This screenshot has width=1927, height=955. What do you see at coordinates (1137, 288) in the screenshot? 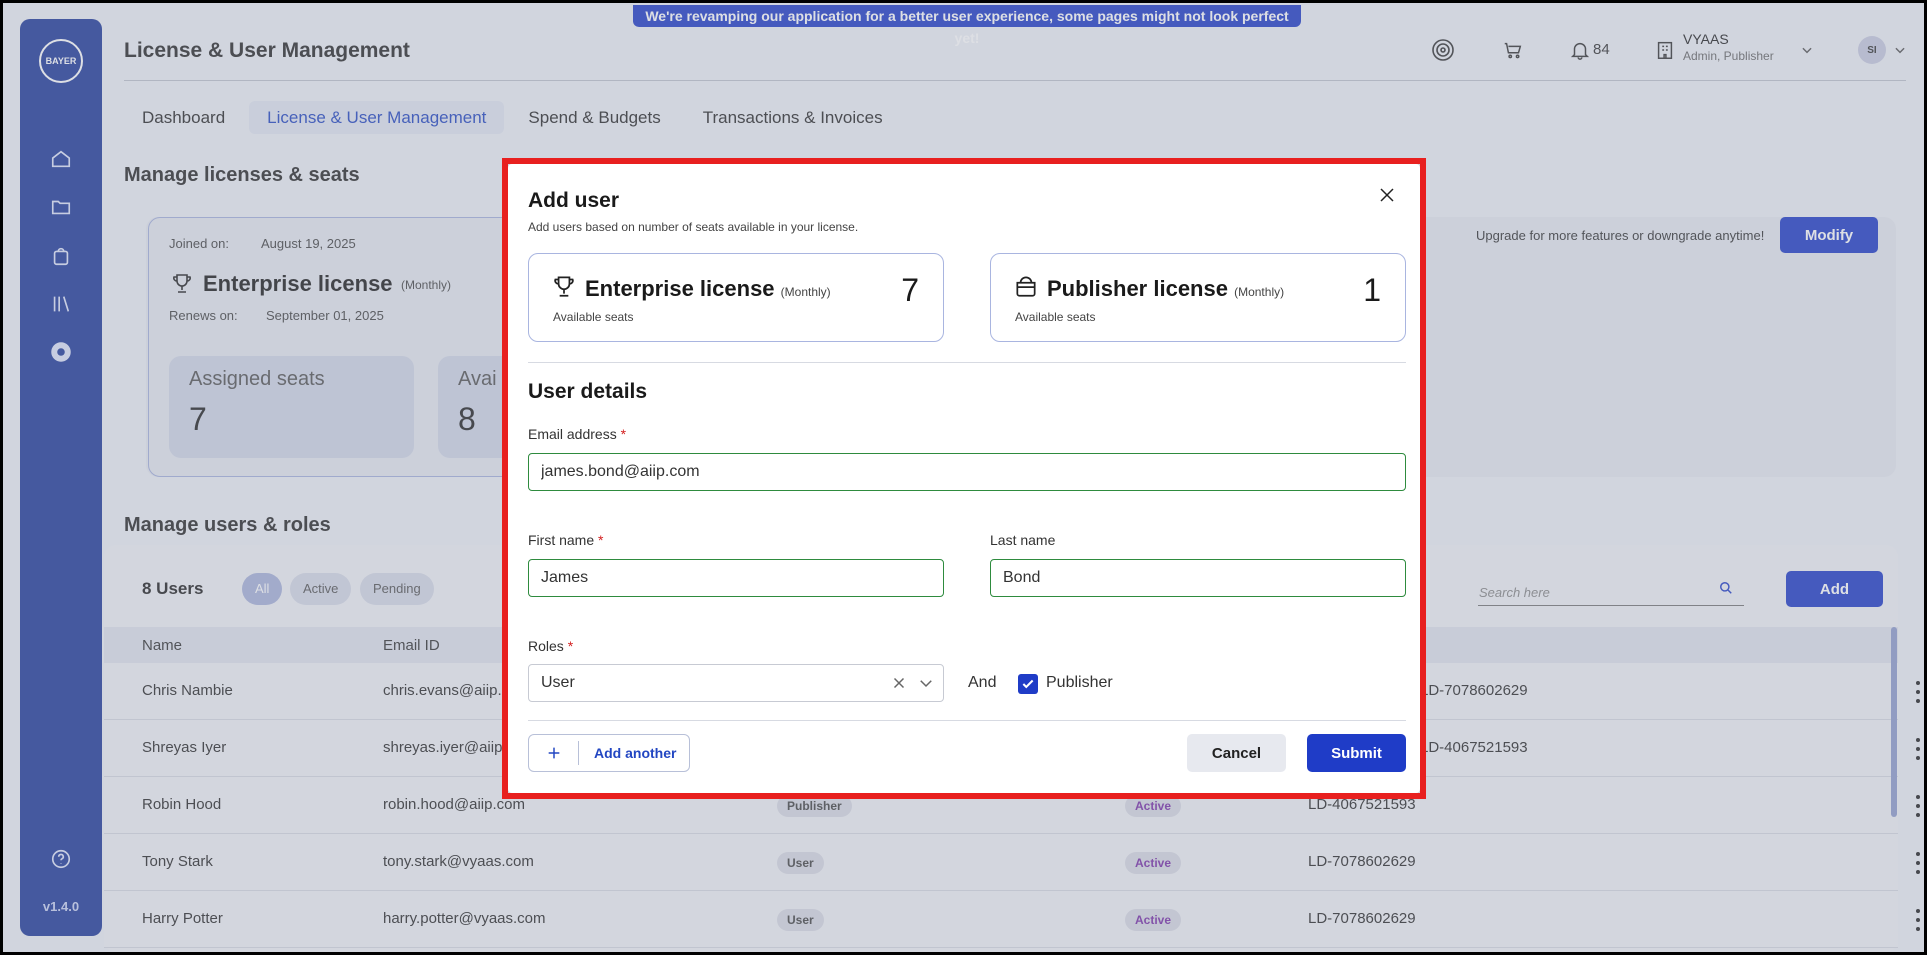
I see `publisher-license-title: Publisher license` at bounding box center [1137, 288].